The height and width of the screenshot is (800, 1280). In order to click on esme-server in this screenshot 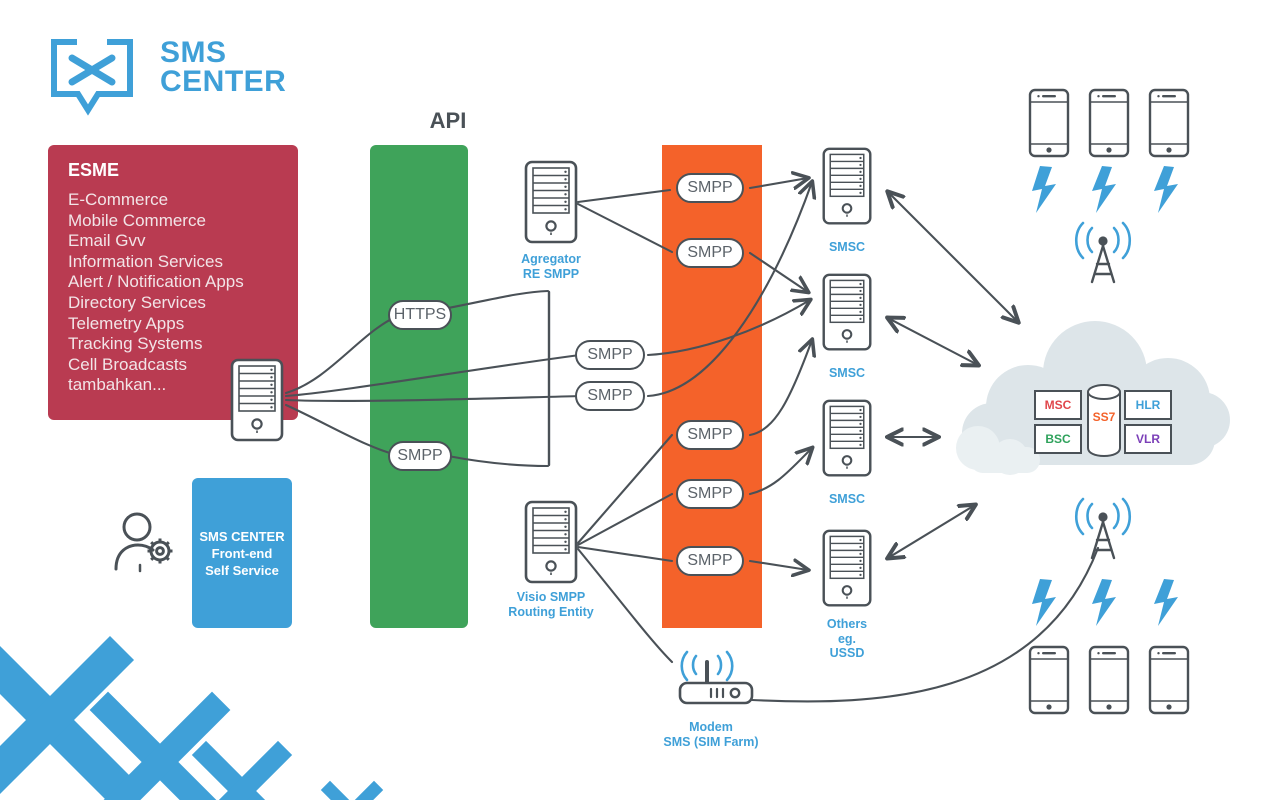, I will do `click(257, 403)`.